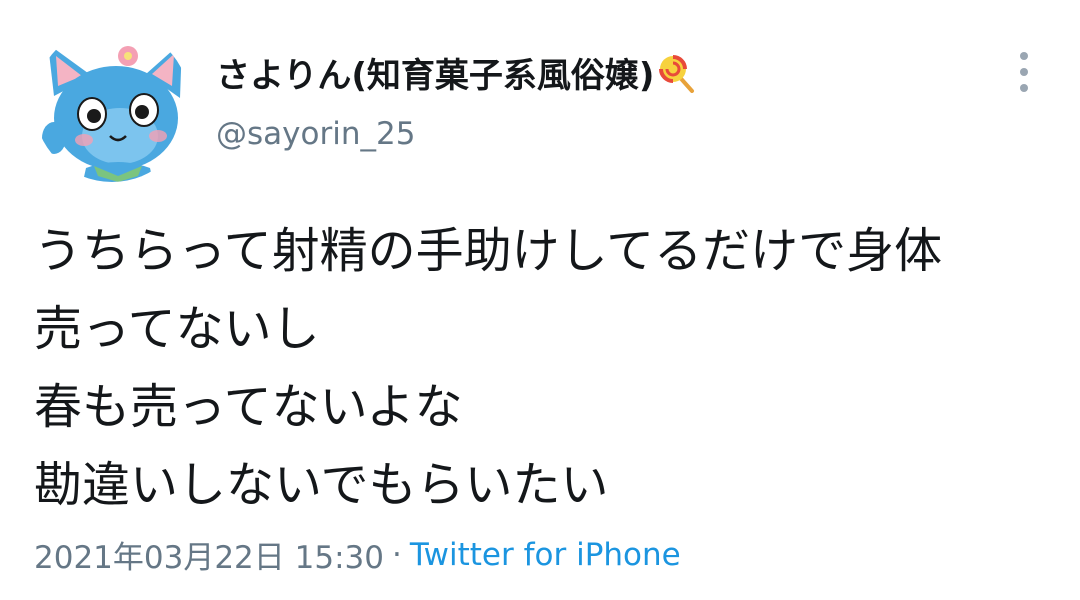 The height and width of the screenshot is (600, 1080). I want to click on tweet-line: 春も売ってないよな, so click(248, 407).